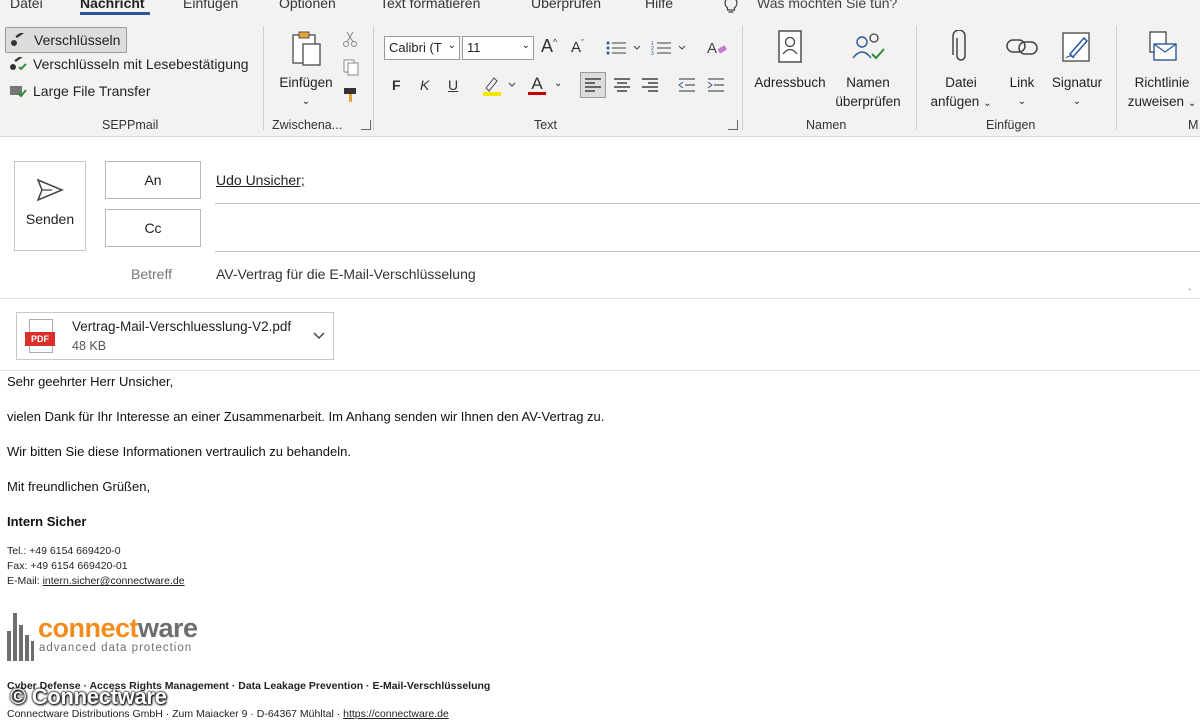  Describe the element at coordinates (26, 5) in the screenshot. I see `tab-file: Datei` at that location.